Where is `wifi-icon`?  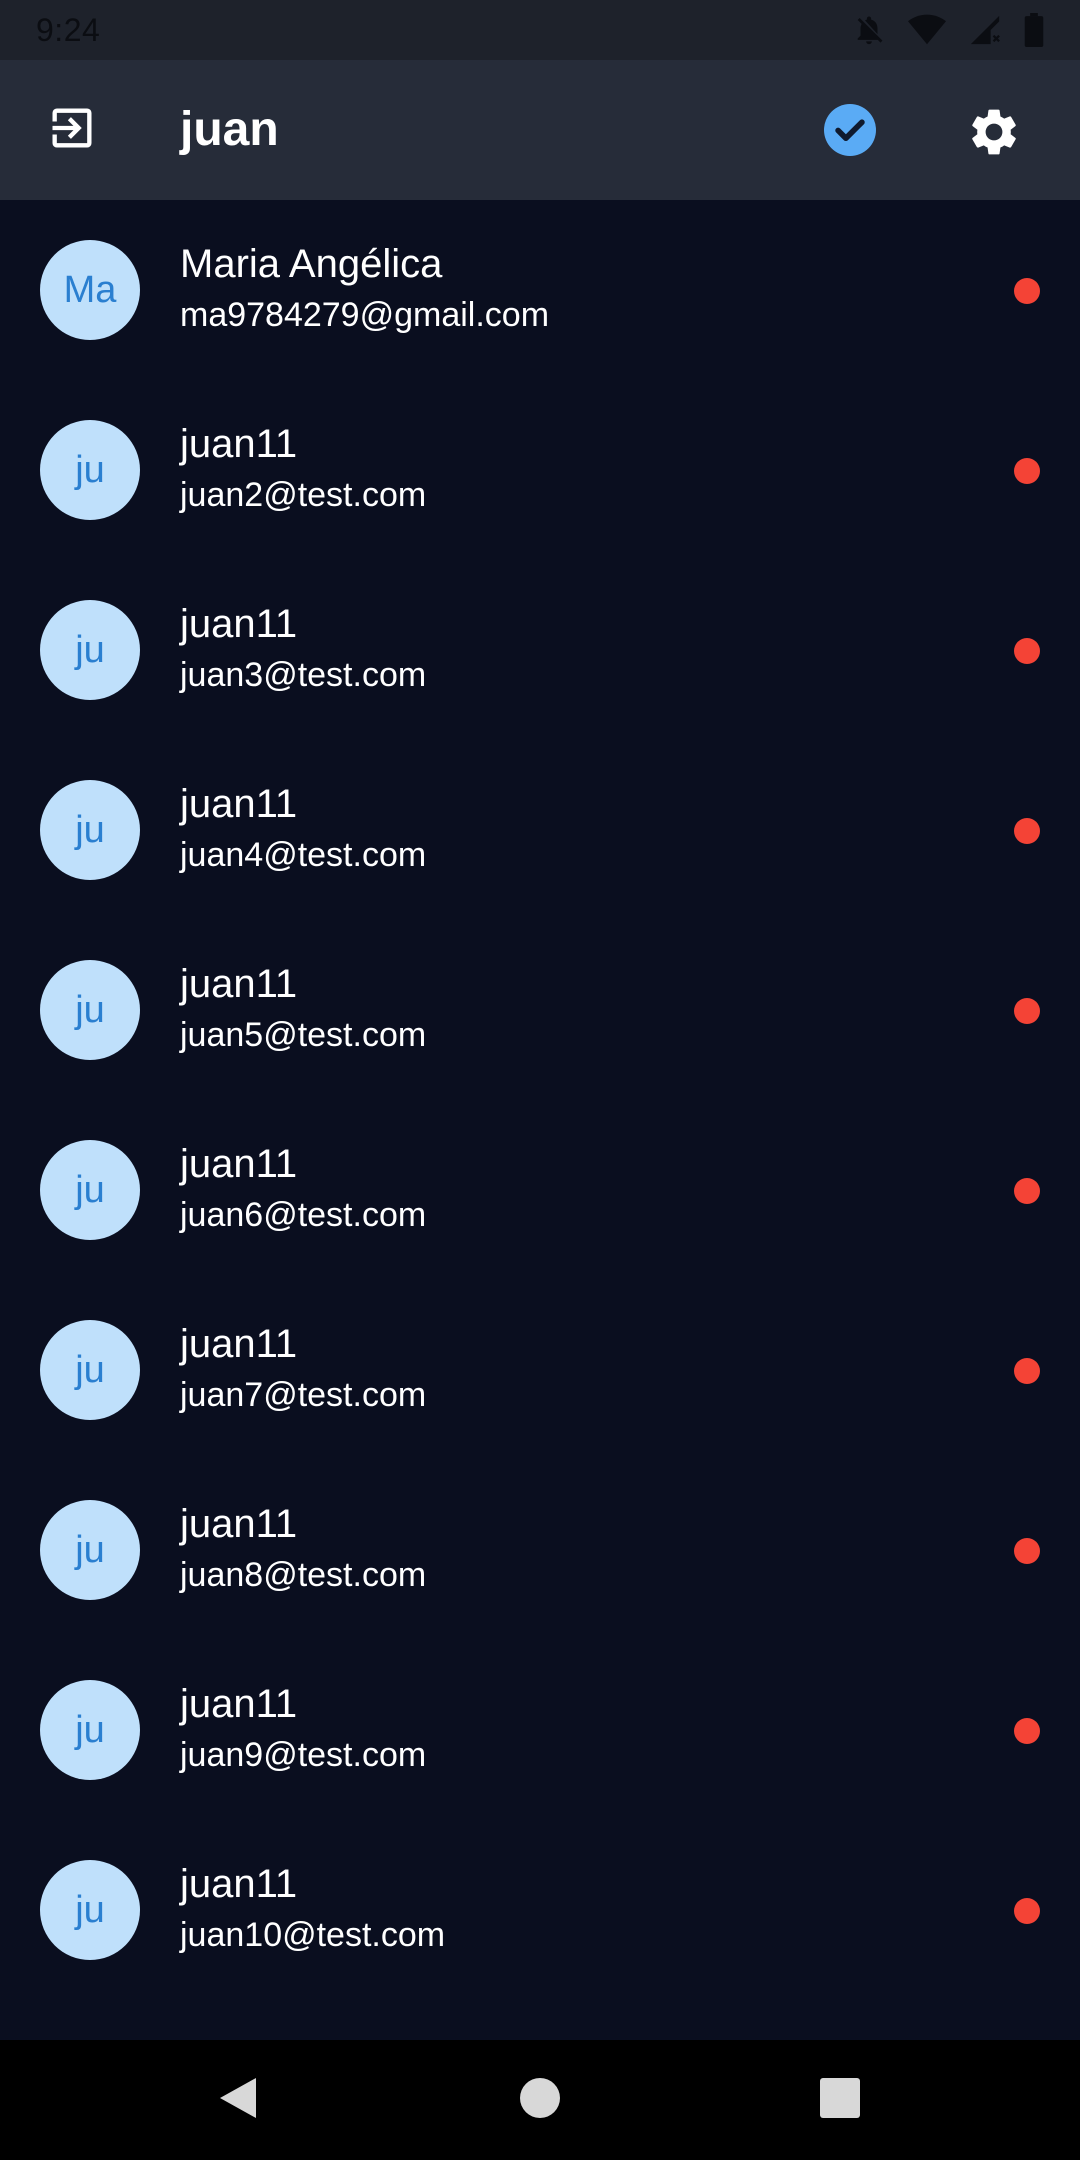 wifi-icon is located at coordinates (927, 30).